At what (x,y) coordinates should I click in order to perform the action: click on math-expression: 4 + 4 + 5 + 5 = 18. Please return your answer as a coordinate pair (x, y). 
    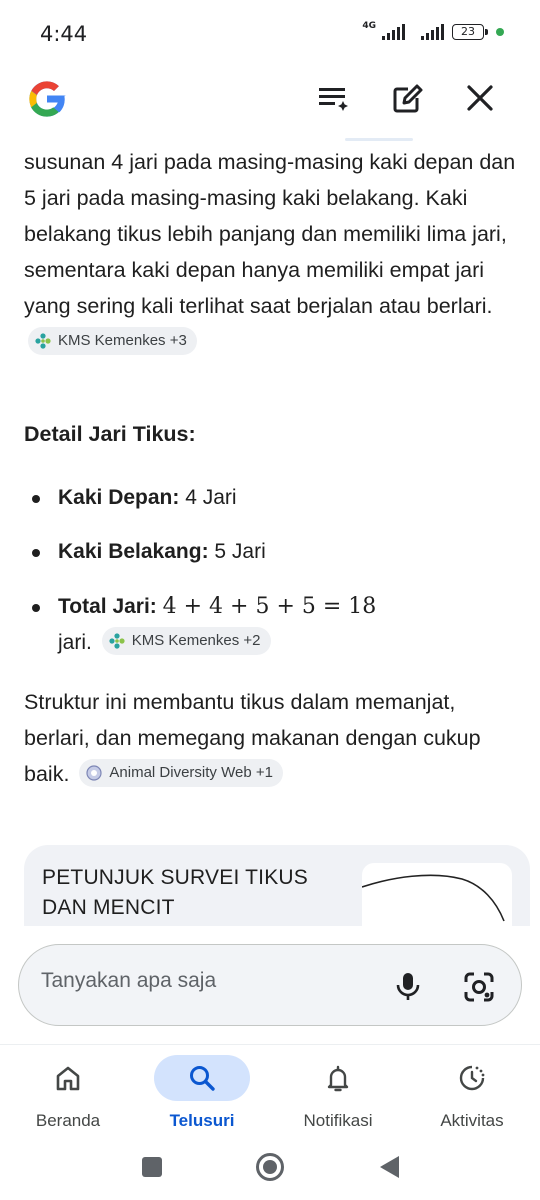
    Looking at the image, I should click on (269, 606).